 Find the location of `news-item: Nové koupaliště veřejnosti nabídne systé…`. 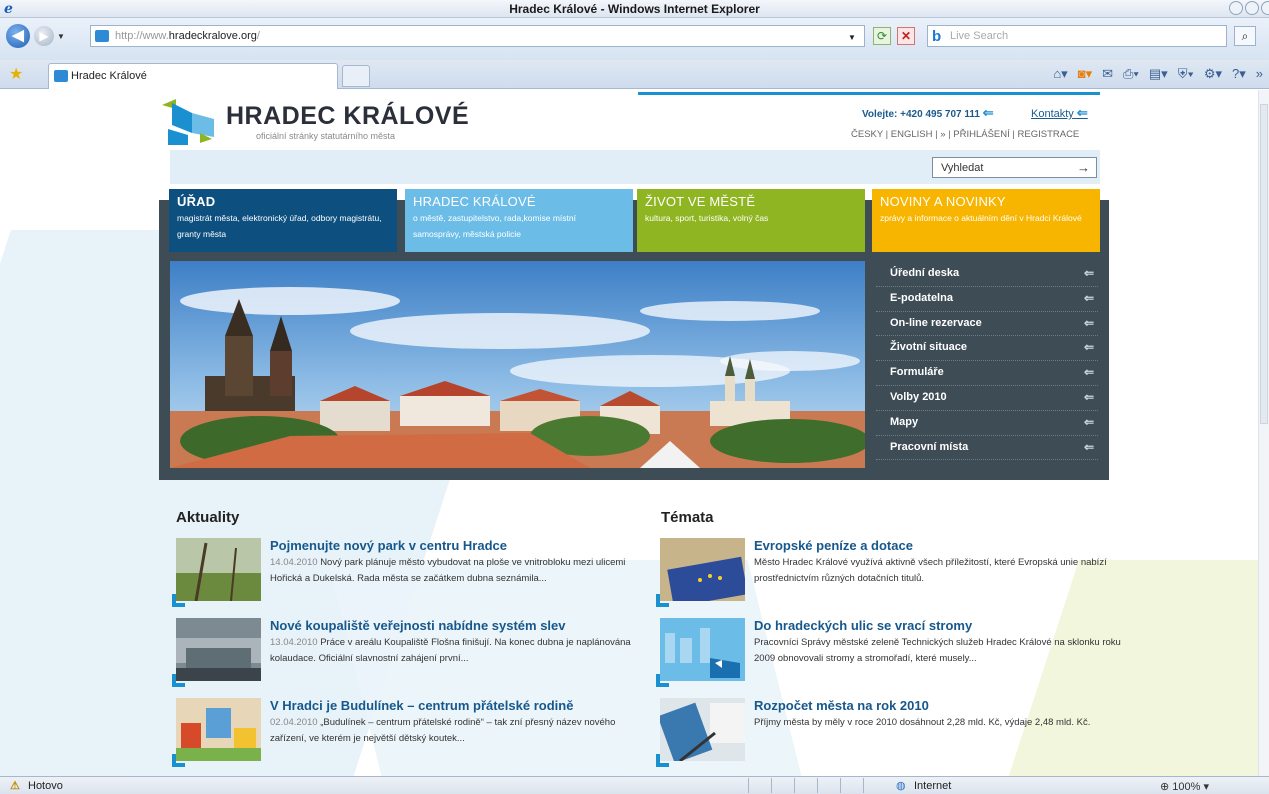

news-item: Nové koupaliště veřejnosti nabídne systé… is located at coordinates (405, 654).